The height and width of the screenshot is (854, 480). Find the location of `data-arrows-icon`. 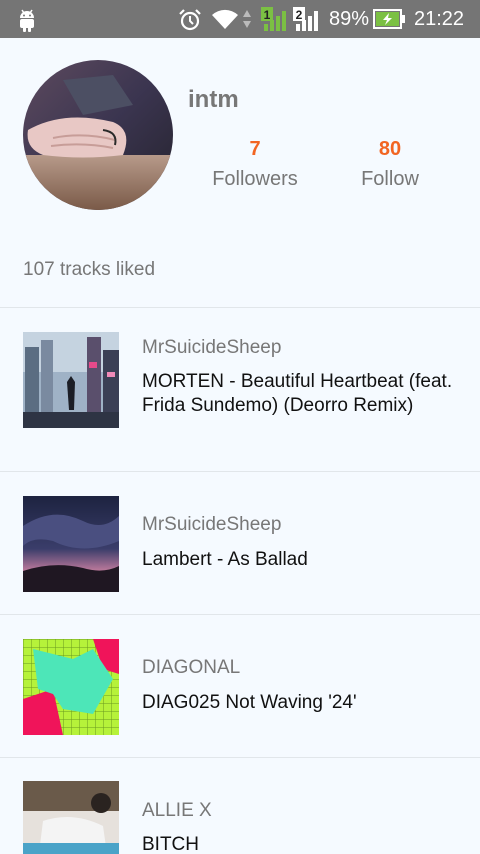

data-arrows-icon is located at coordinates (247, 19).